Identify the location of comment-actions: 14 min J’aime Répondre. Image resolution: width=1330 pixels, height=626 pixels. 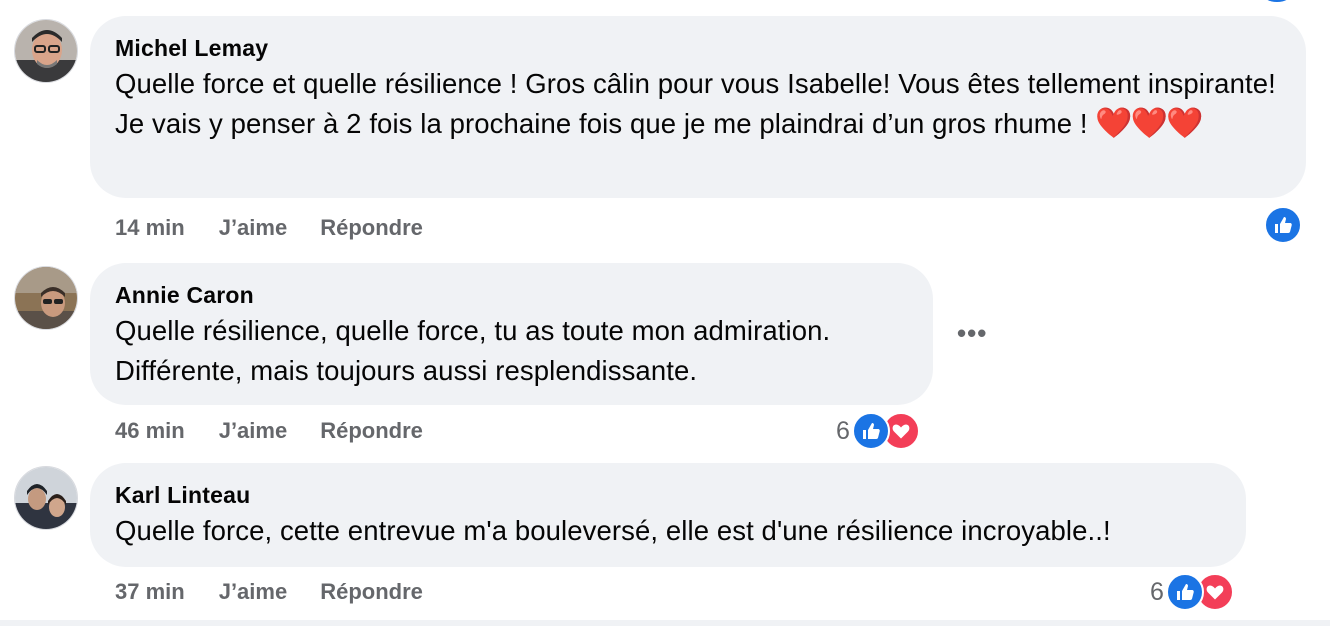
(269, 228).